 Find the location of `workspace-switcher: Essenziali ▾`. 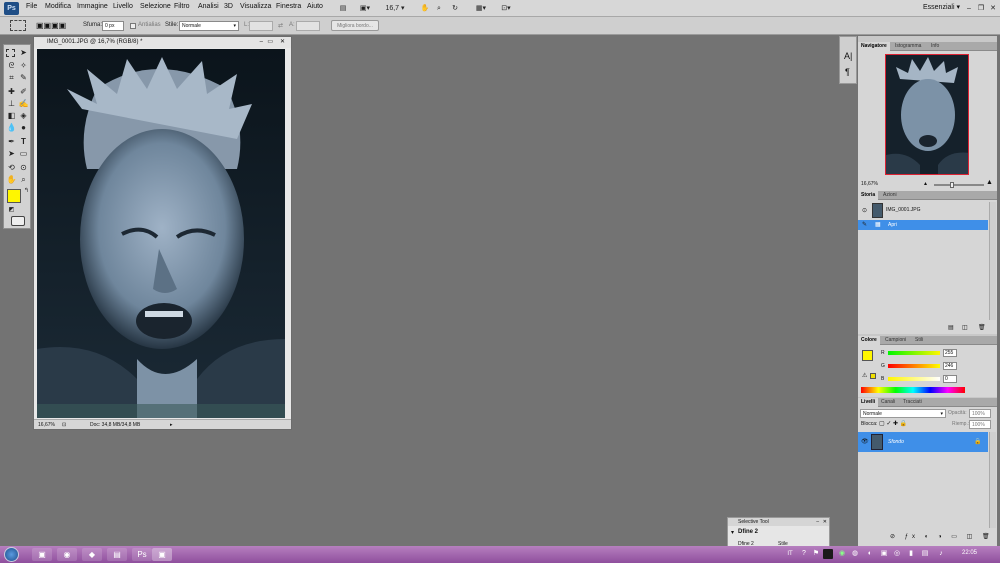

workspace-switcher: Essenziali ▾ is located at coordinates (941, 7).